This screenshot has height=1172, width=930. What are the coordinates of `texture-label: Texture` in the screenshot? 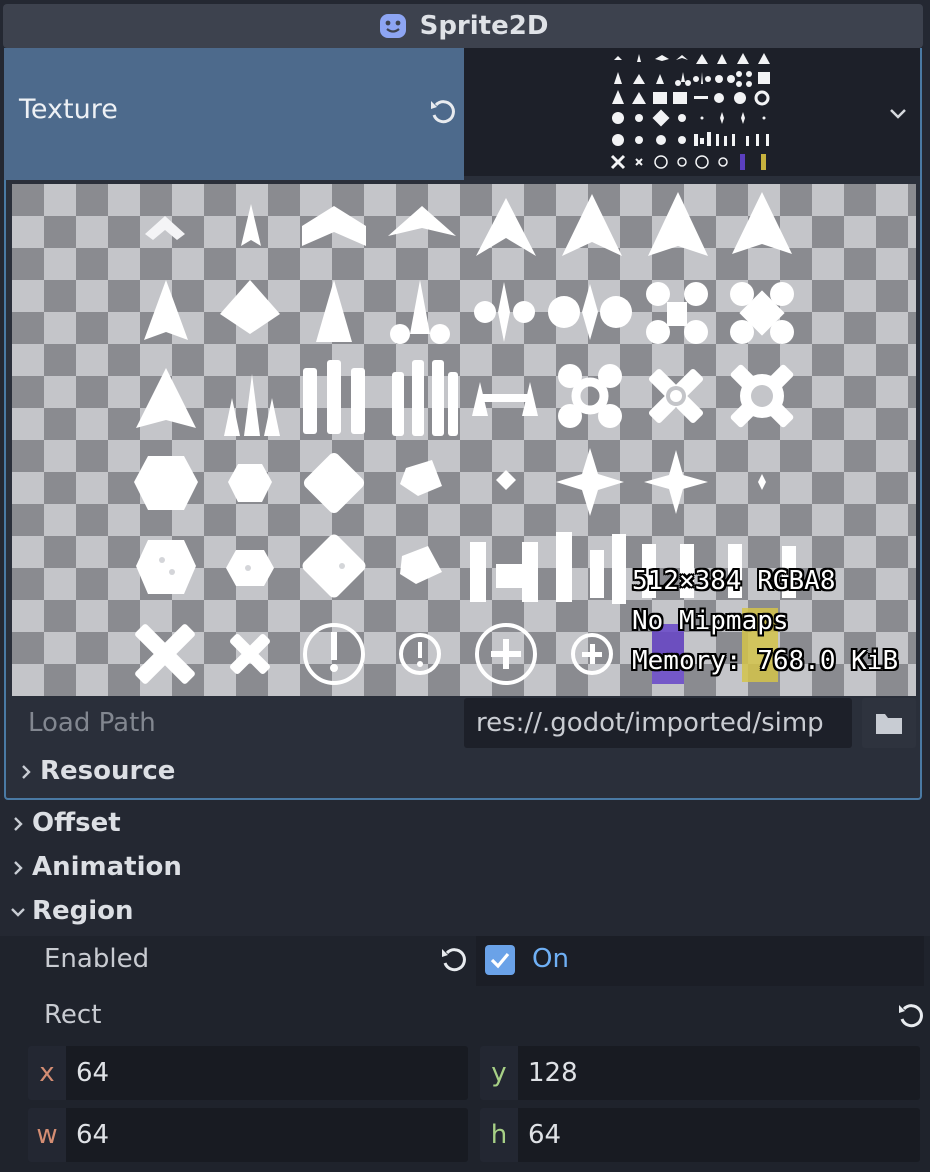 It's located at (68, 109).